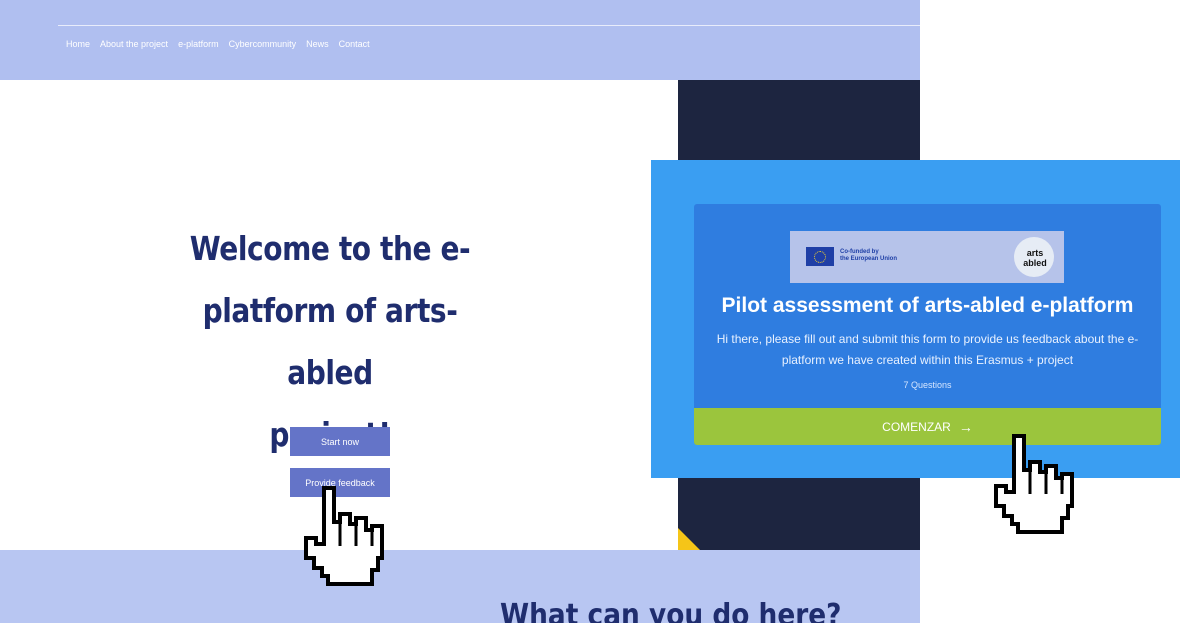 The image size is (1180, 623). Describe the element at coordinates (868, 259) in the screenshot. I see `eu-text-line: the European Union` at that location.